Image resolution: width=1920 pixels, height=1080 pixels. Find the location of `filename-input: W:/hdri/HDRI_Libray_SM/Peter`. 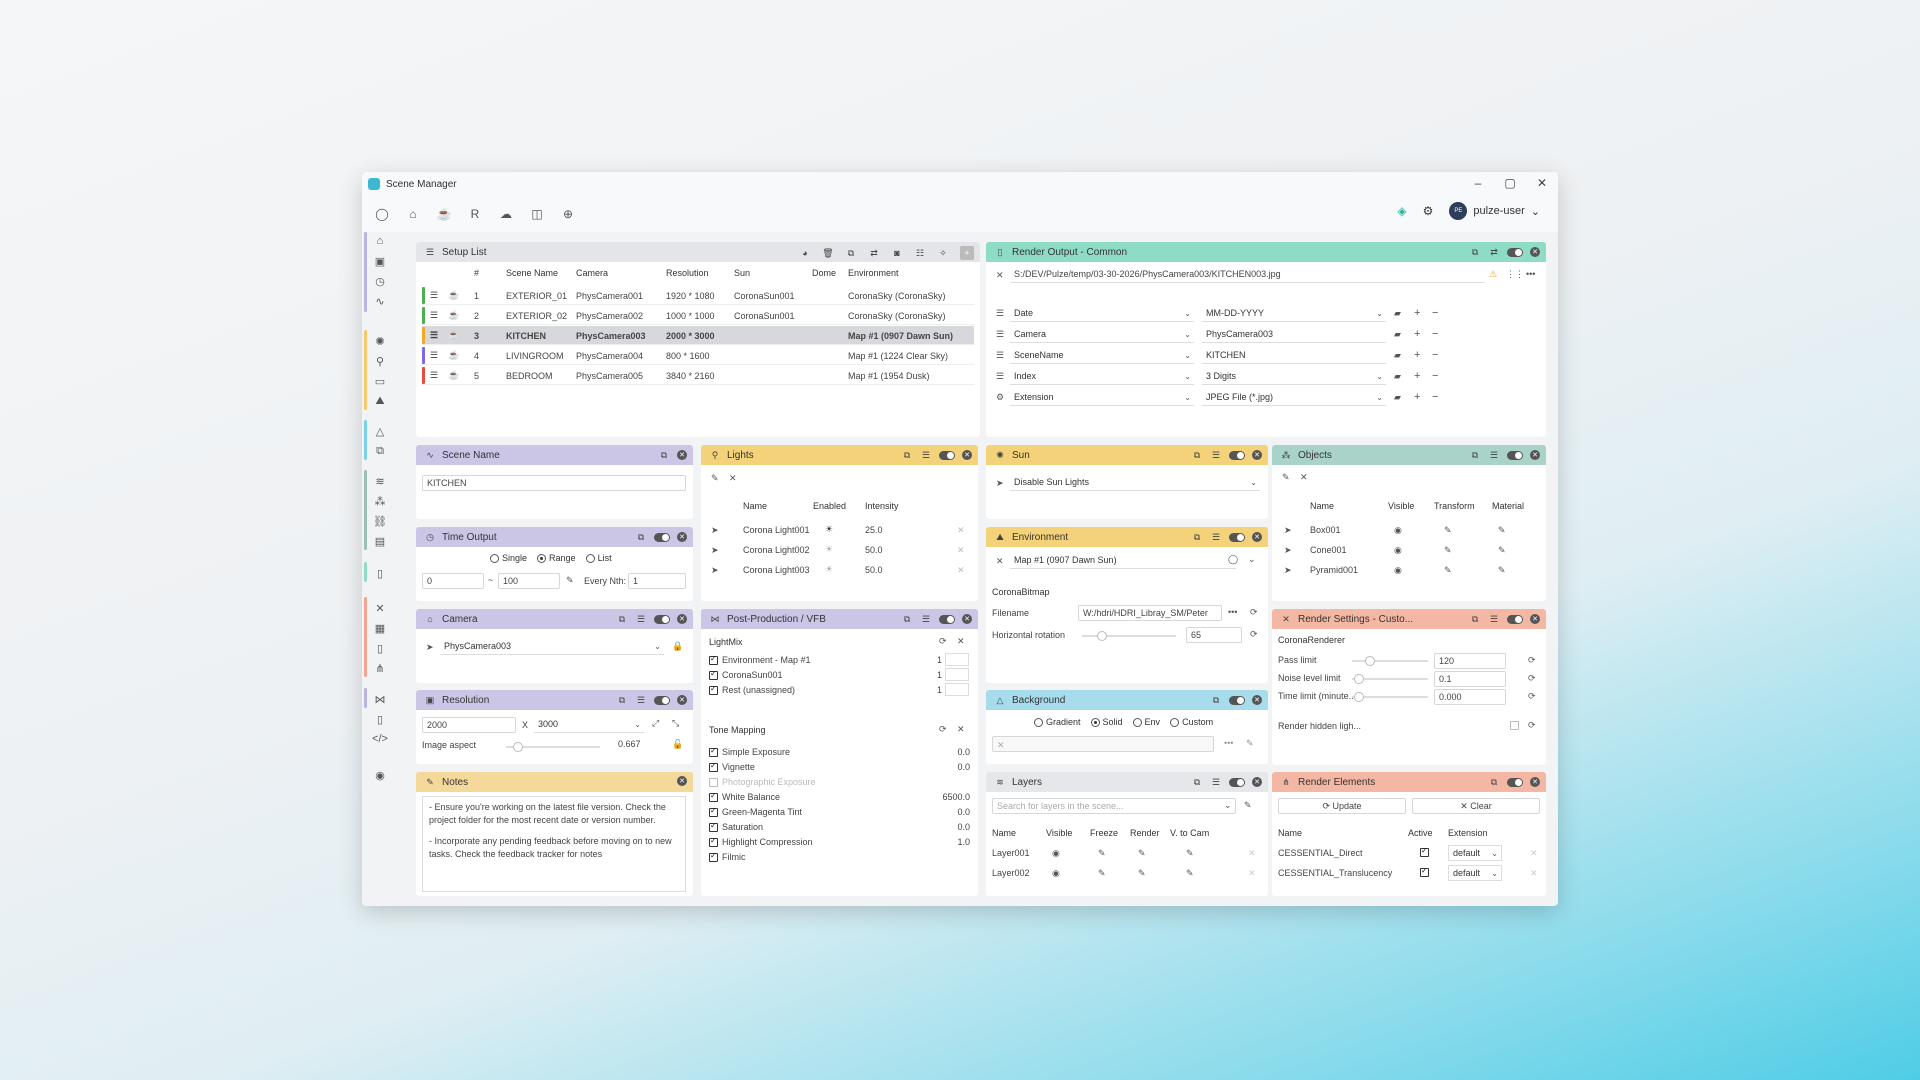

filename-input: W:/hdri/HDRI_Libray_SM/Peter is located at coordinates (1150, 613).